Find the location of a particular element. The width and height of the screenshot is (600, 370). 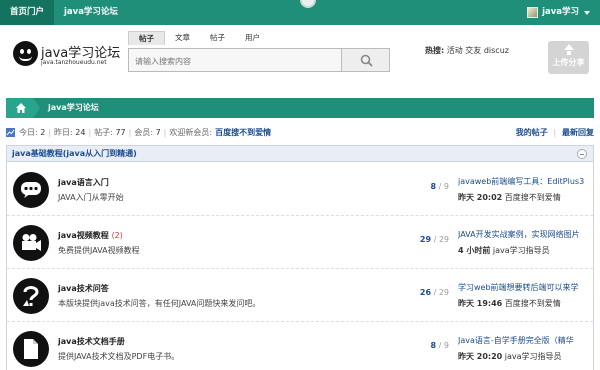

collapse-icon is located at coordinates (582, 154).